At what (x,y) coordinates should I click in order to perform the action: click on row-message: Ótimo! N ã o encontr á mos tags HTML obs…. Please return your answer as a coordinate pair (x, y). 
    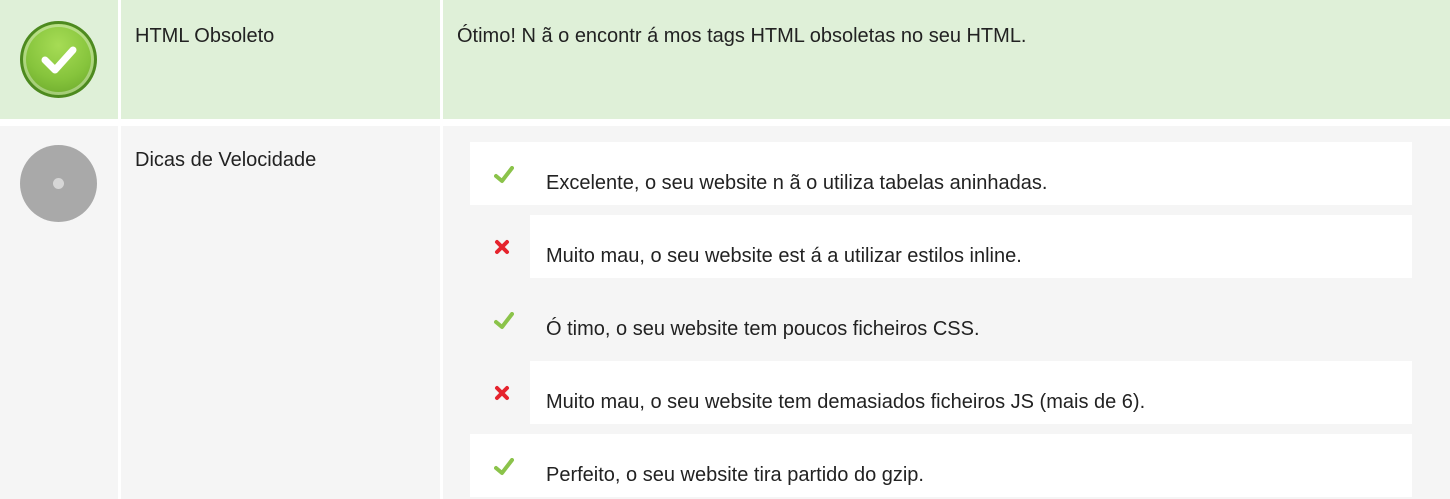
    Looking at the image, I should click on (742, 36).